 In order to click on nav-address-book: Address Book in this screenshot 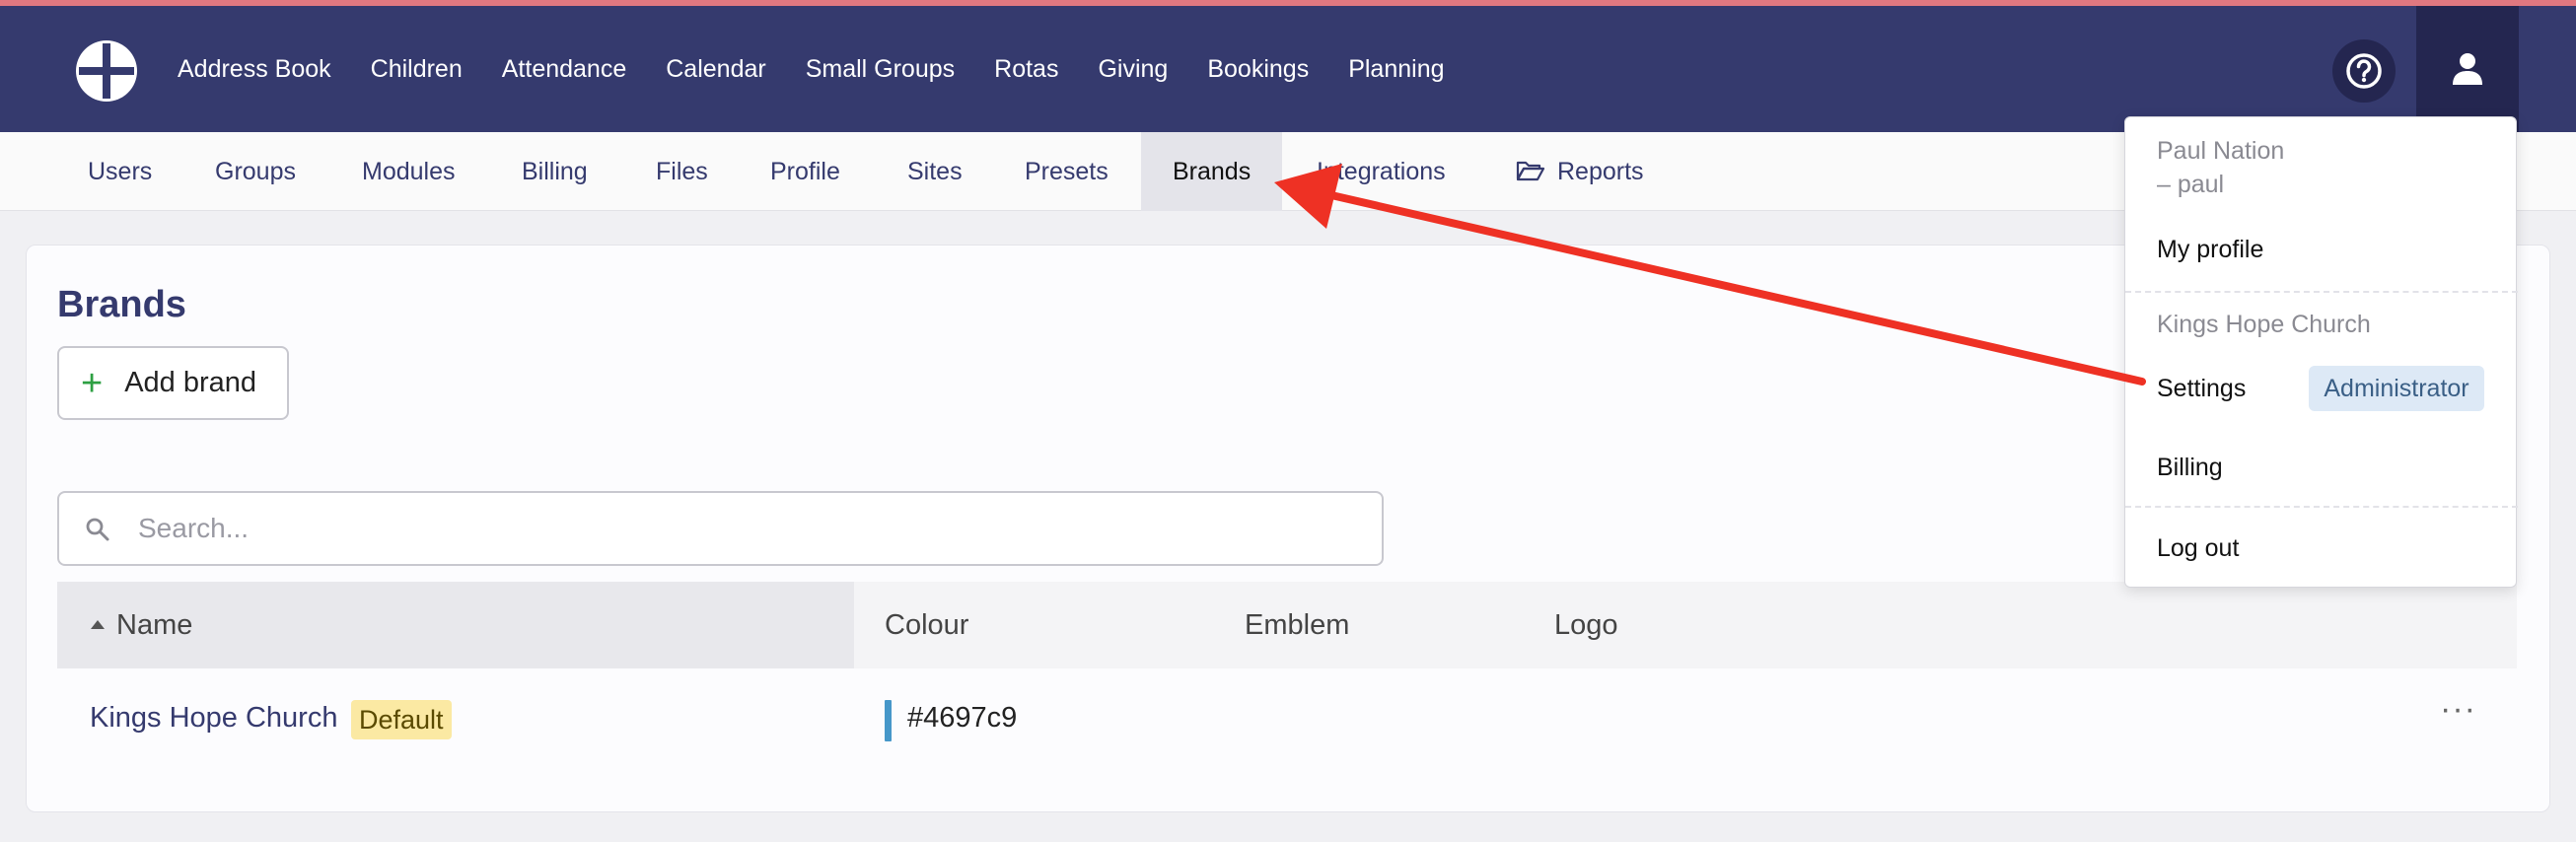, I will do `click(254, 69)`.